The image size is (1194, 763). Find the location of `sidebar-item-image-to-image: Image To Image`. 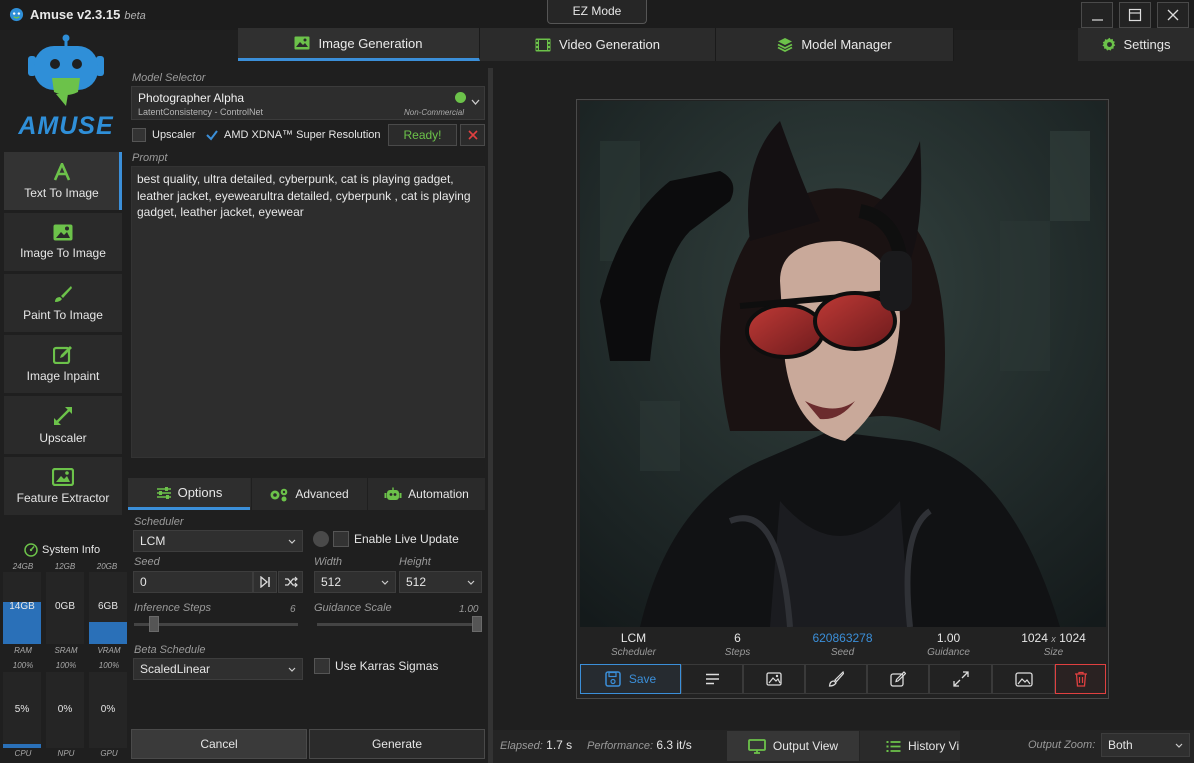

sidebar-item-image-to-image: Image To Image is located at coordinates (63, 242).